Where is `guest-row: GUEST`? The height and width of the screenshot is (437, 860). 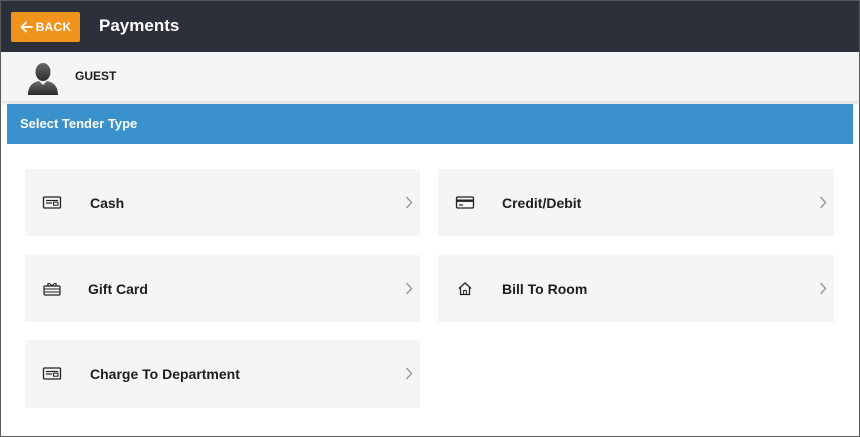
guest-row: GUEST is located at coordinates (430, 77).